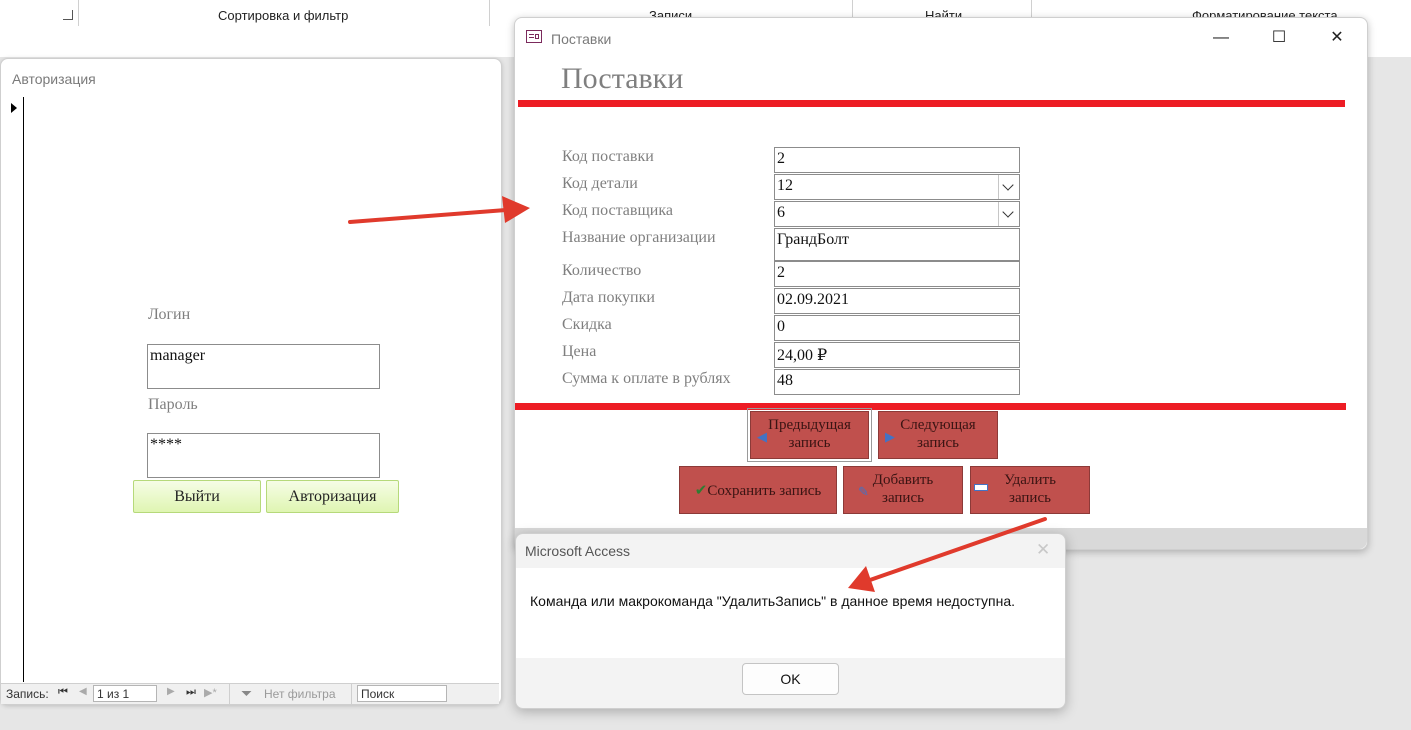 The height and width of the screenshot is (730, 1411). I want to click on field-label-quantity: Количество, so click(602, 270).